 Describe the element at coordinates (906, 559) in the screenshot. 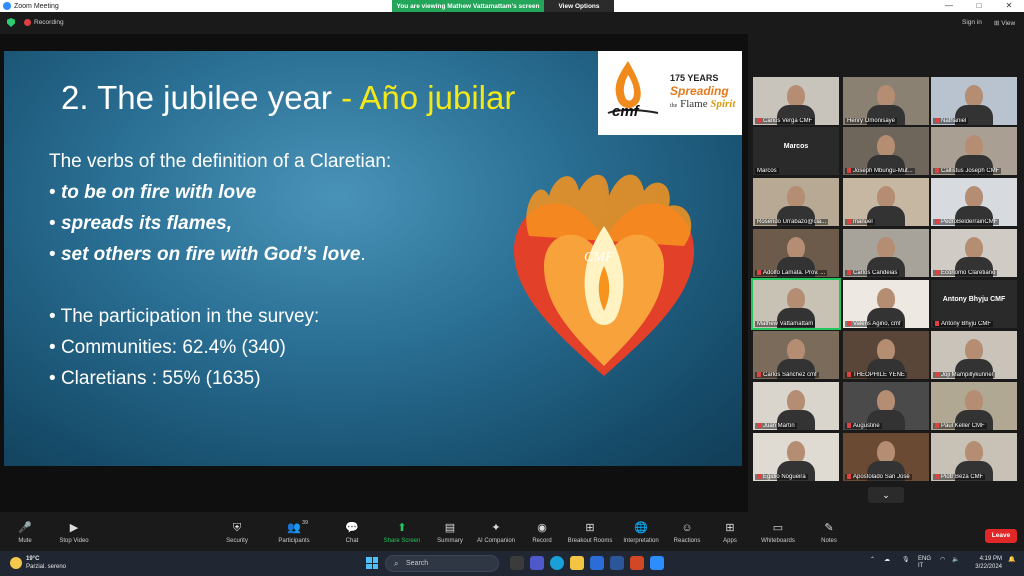

I see `mic-tray-icon: 🎙` at that location.